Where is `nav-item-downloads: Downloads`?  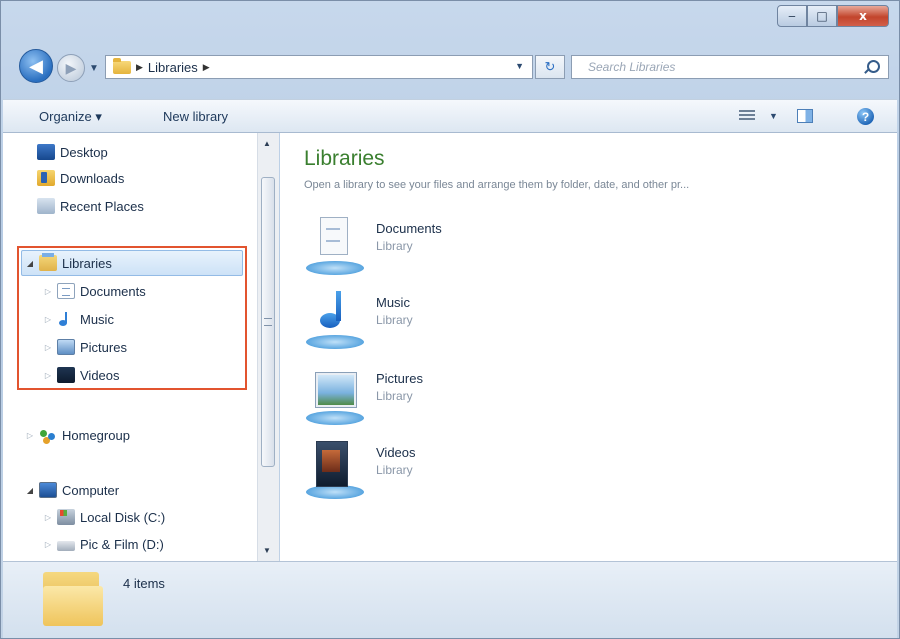 nav-item-downloads: Downloads is located at coordinates (80, 178).